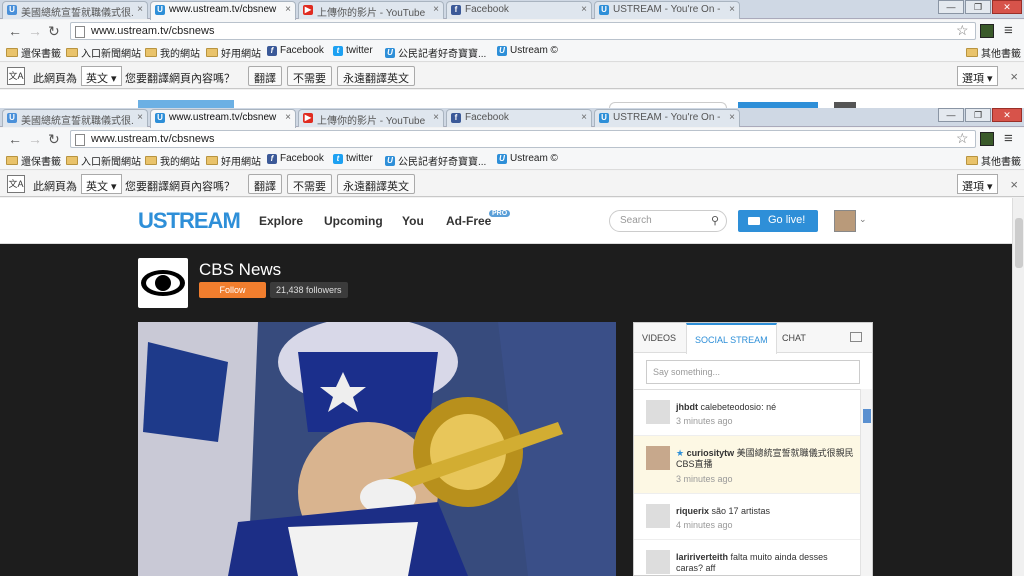 This screenshot has height=576, width=1024. Describe the element at coordinates (353, 221) in the screenshot. I see `nav-upcoming: Upcoming` at that location.